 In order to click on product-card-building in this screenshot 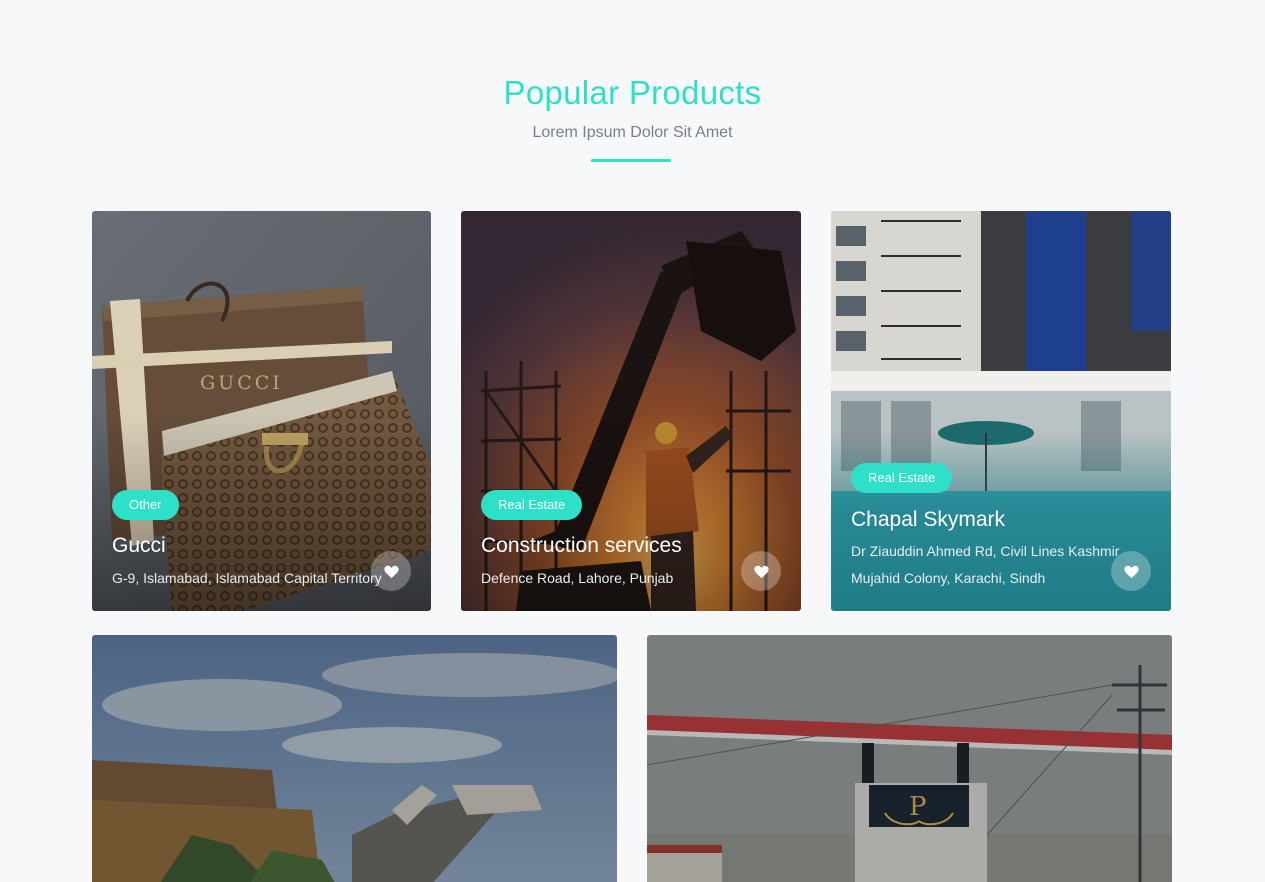, I will do `click(354, 758)`.